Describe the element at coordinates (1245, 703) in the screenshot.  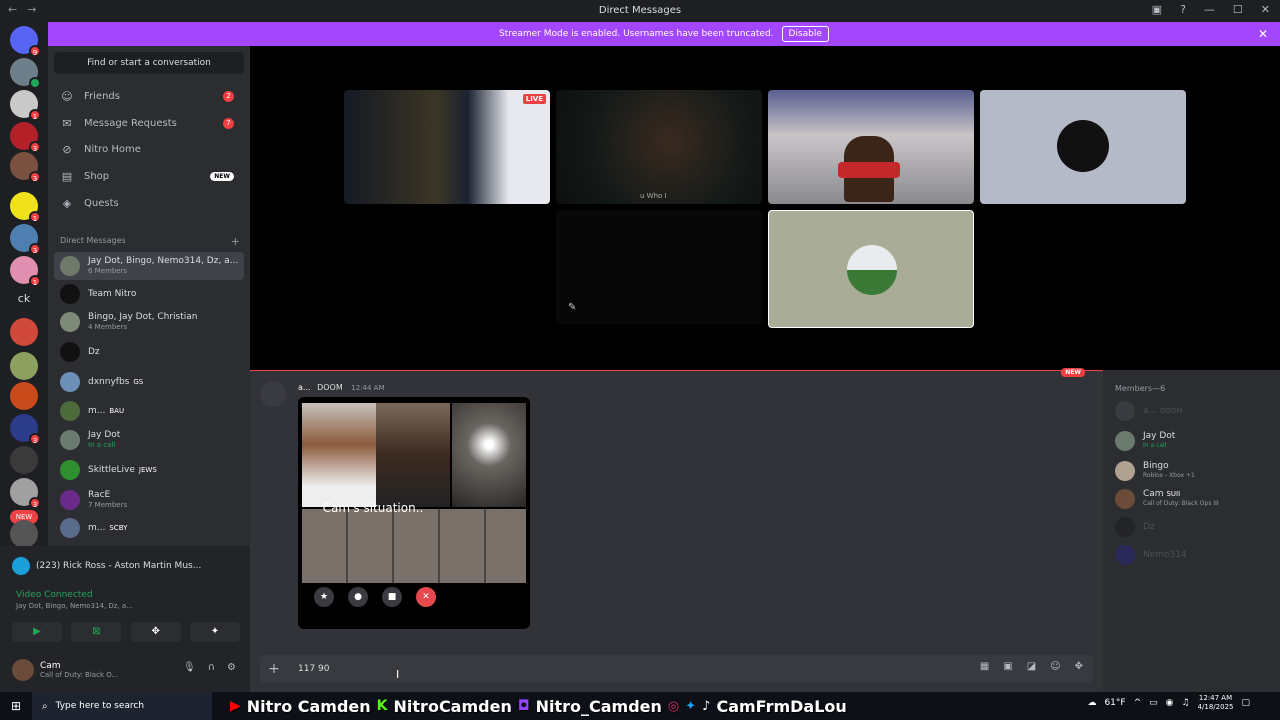
I see `notifications-icon: ▢` at that location.